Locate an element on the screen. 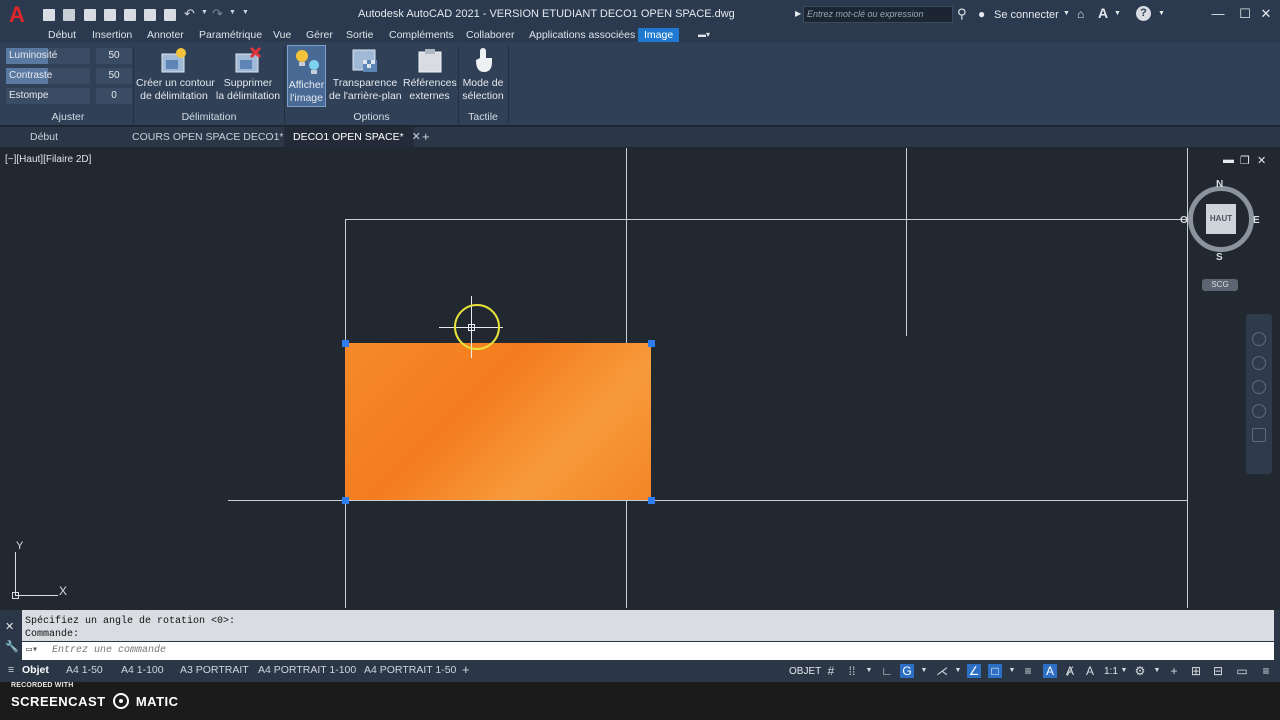 The width and height of the screenshot is (1280, 720). panel-title-ajuster: Ajuster is located at coordinates (68, 117).